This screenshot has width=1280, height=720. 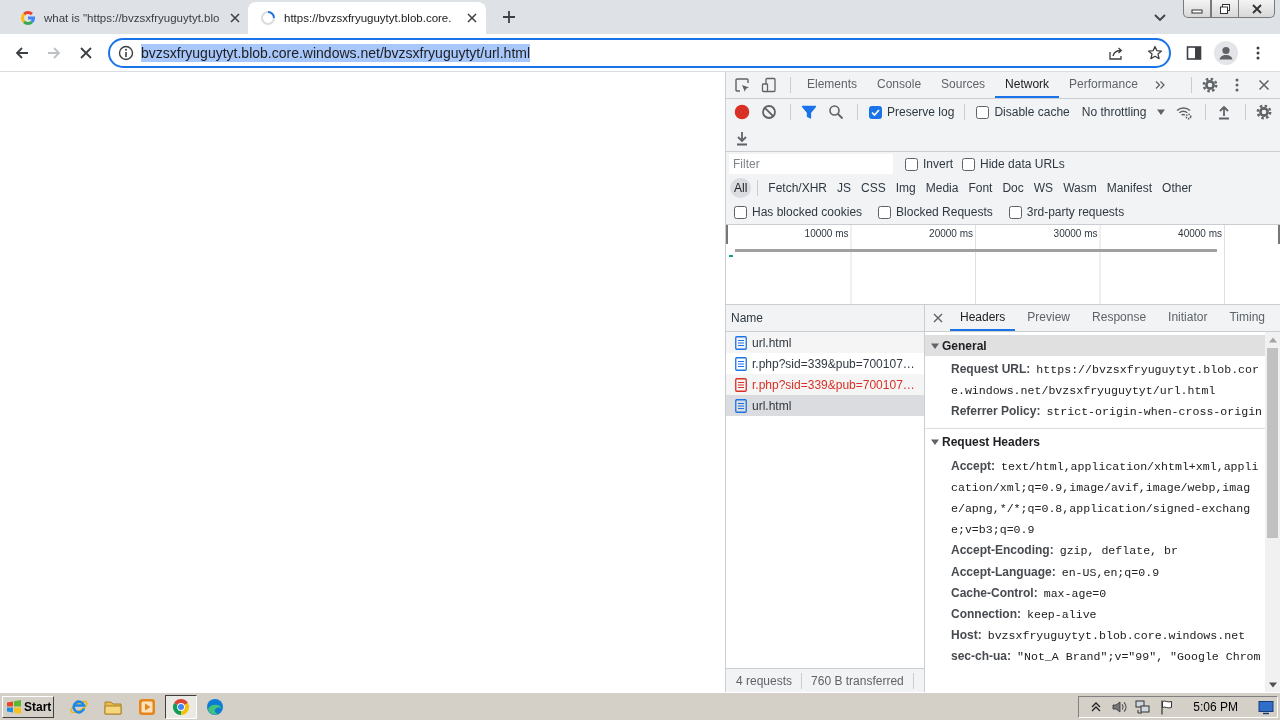 What do you see at coordinates (1003, 265) in the screenshot?
I see `timeline-overview: 10000 ms 20000 ms 30000 ms 40000 ms` at bounding box center [1003, 265].